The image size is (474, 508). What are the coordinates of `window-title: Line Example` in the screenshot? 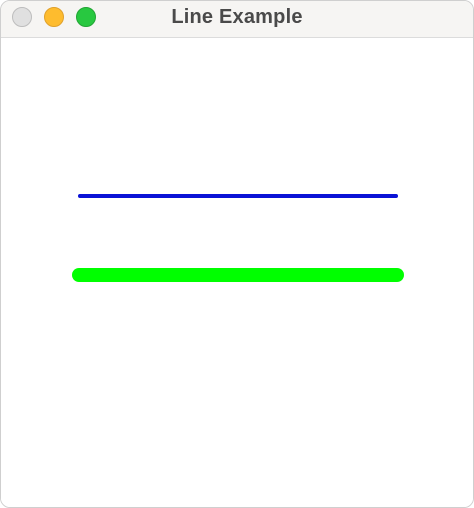 It's located at (237, 17).